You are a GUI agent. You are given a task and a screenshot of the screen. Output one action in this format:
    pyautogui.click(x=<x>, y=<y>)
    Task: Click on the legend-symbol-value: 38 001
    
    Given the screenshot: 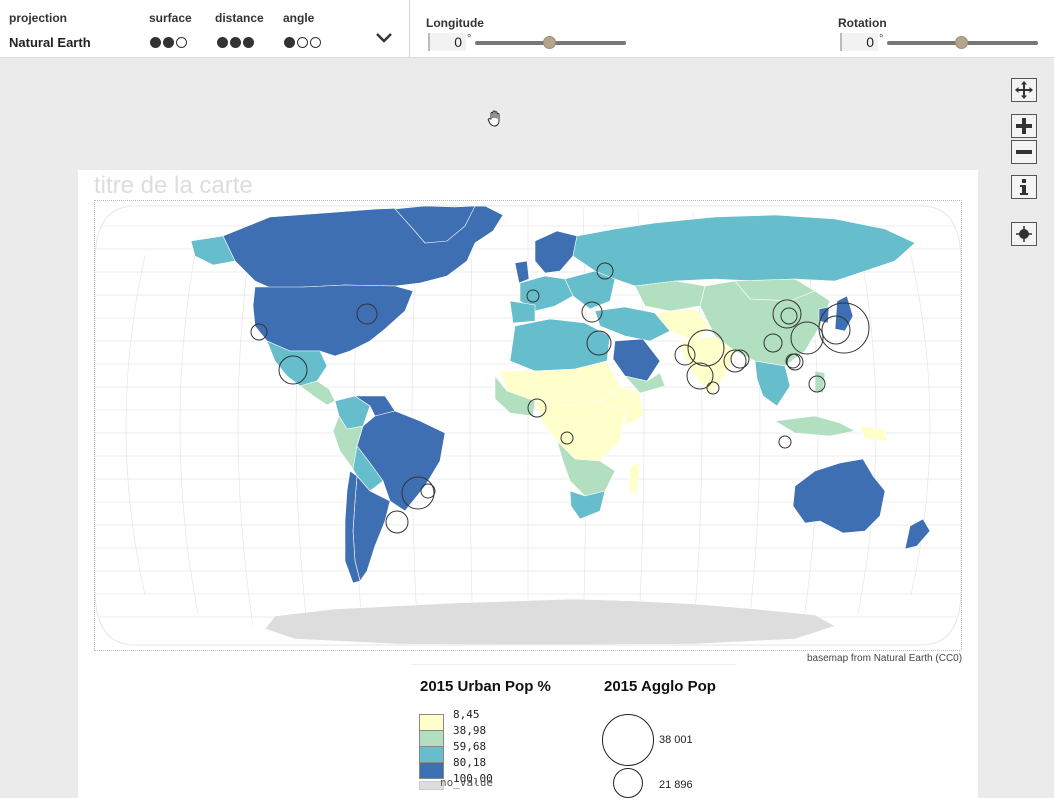 What is the action you would take?
    pyautogui.click(x=676, y=740)
    